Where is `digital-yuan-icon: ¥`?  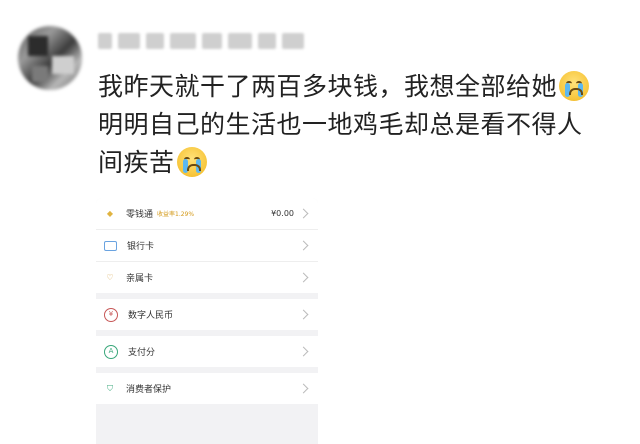
digital-yuan-icon: ¥ is located at coordinates (111, 314).